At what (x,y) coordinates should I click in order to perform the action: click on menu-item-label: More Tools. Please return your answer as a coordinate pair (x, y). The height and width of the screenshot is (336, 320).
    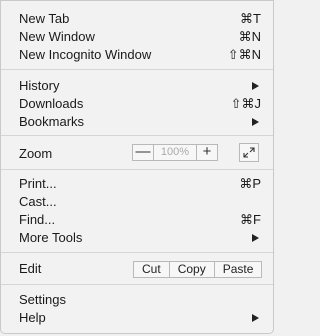
    Looking at the image, I should click on (51, 237).